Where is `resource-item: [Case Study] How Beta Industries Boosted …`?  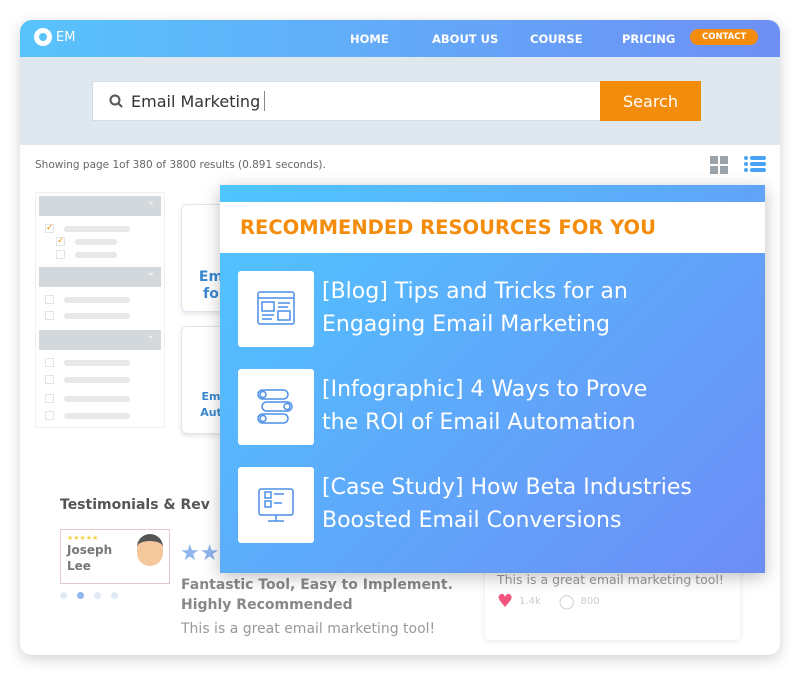 resource-item: [Case Study] How Beta Industries Boosted … is located at coordinates (465, 505).